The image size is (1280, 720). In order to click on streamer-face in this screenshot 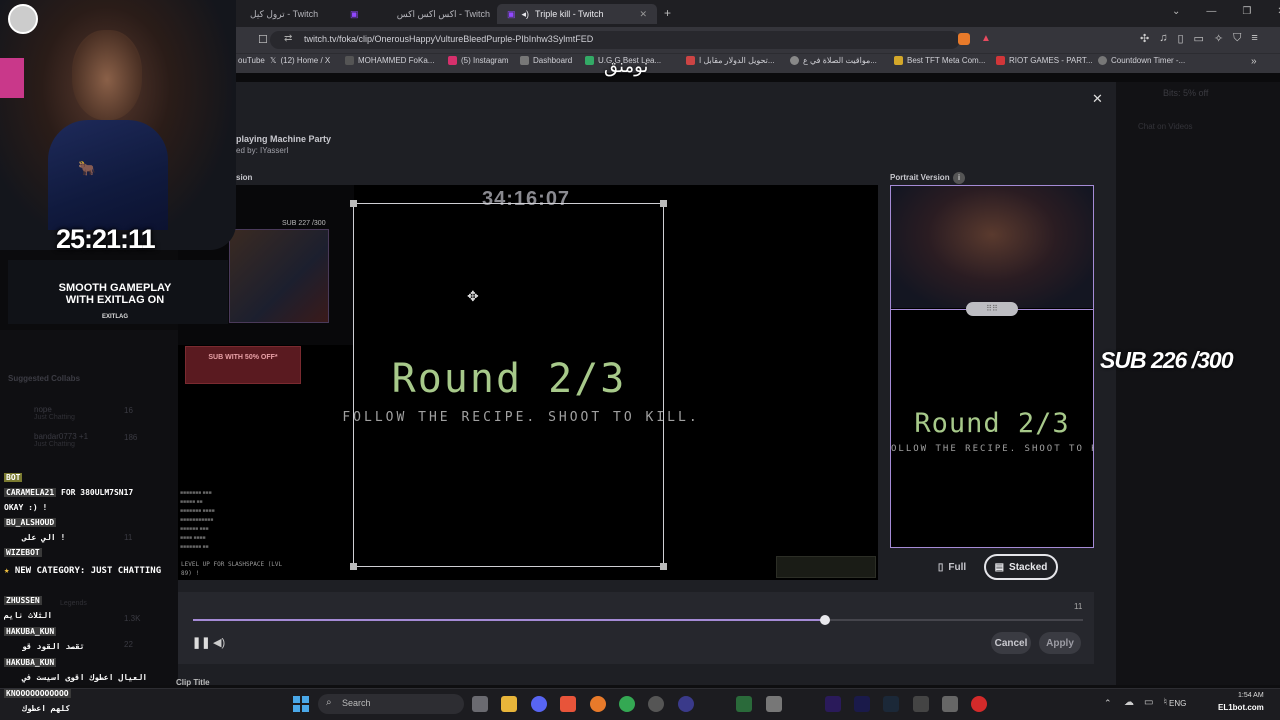, I will do `click(107, 75)`.